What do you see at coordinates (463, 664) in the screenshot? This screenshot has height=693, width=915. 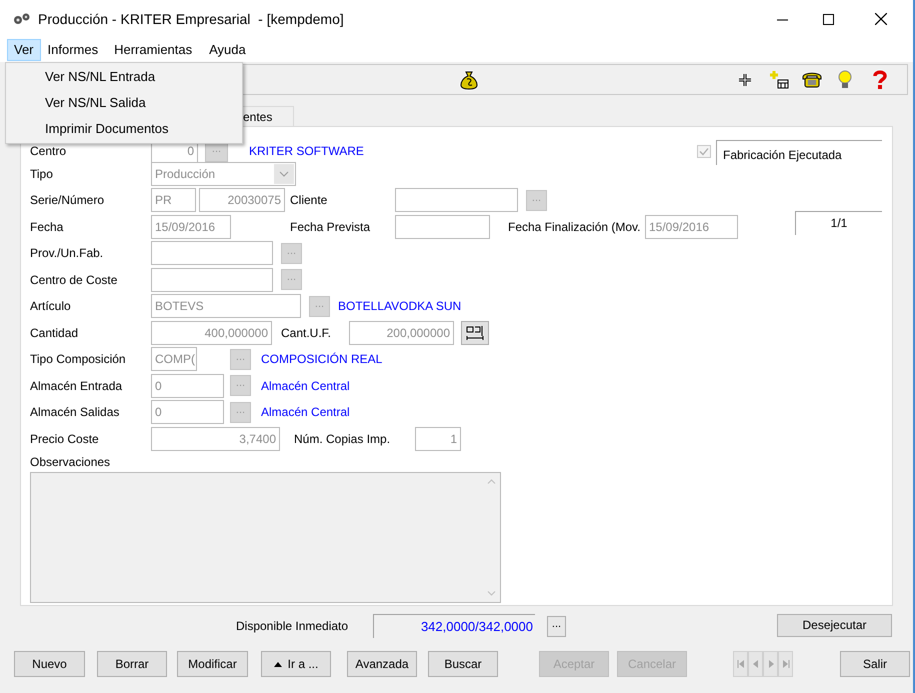 I see `action-button: Buscar` at bounding box center [463, 664].